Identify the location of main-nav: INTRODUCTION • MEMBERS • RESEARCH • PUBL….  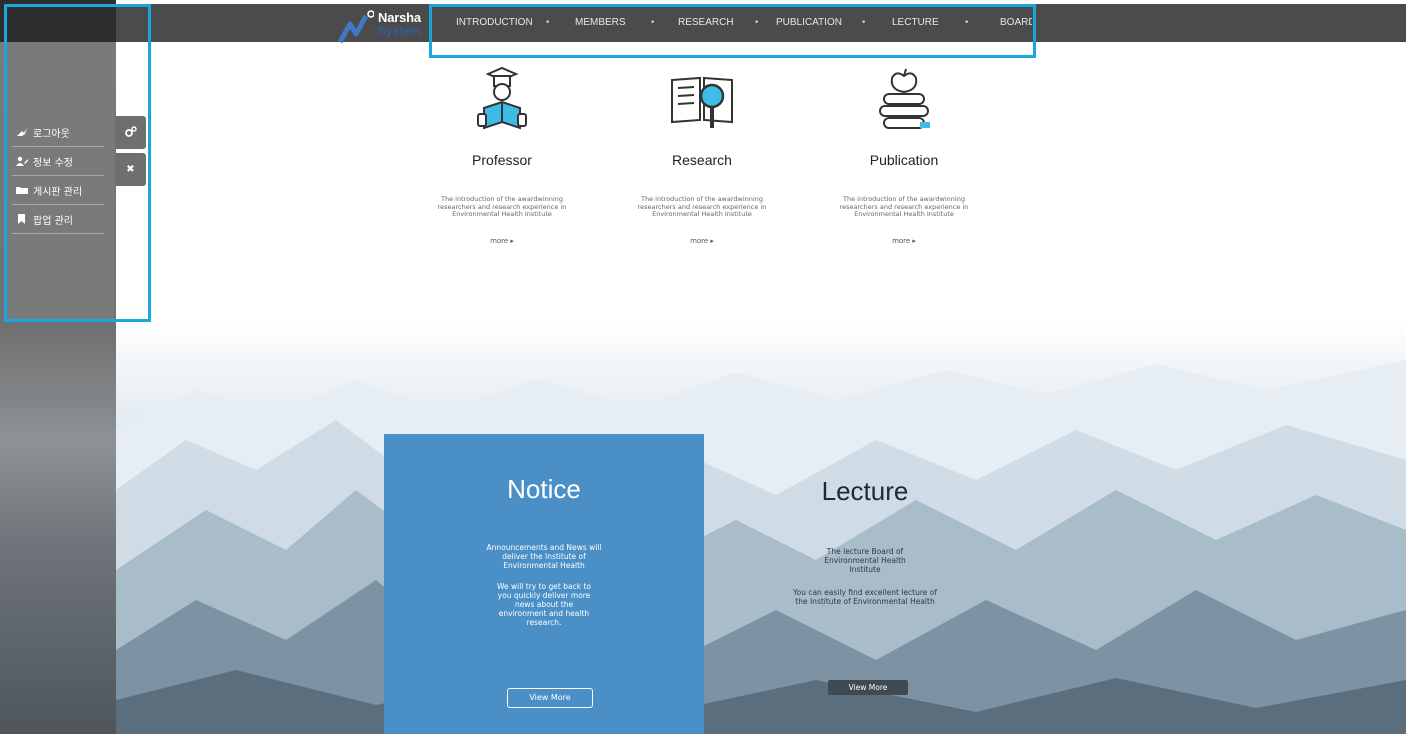
(743, 23).